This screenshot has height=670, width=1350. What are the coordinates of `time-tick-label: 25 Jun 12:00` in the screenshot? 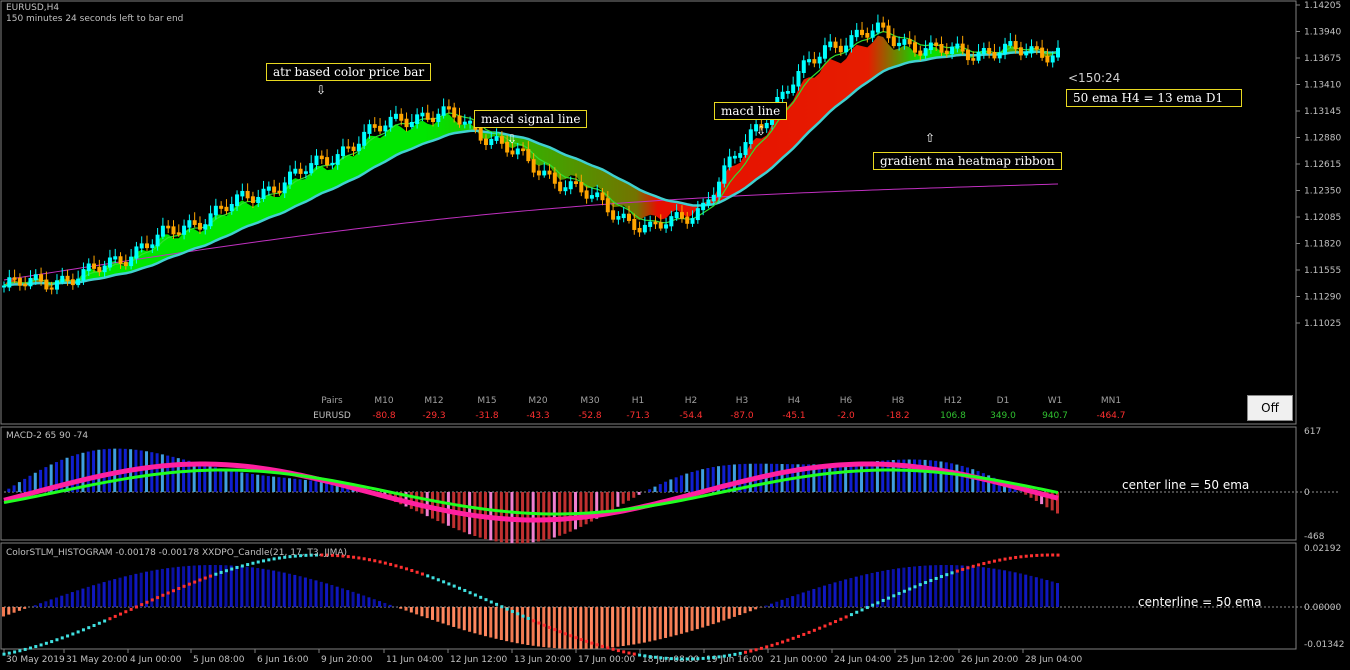 It's located at (925, 660).